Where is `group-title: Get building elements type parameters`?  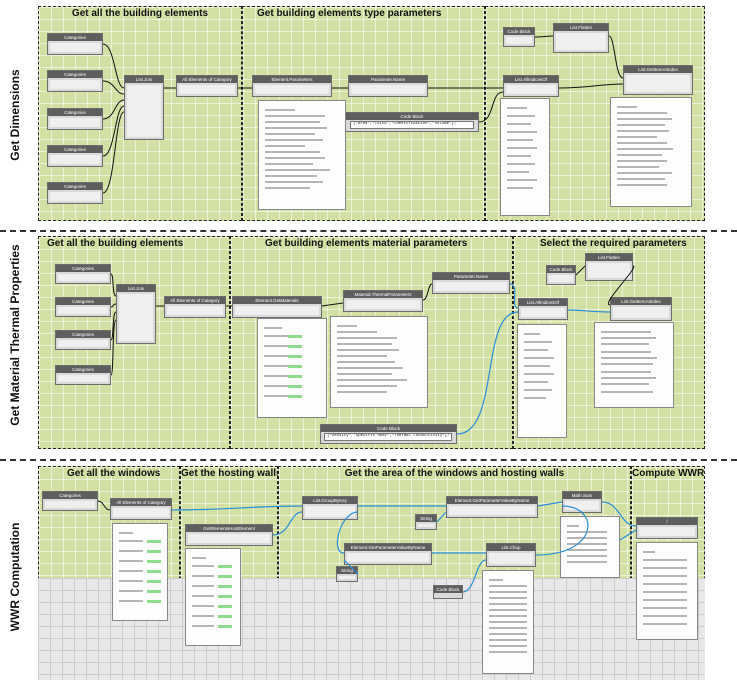 group-title: Get building elements type parameters is located at coordinates (349, 13).